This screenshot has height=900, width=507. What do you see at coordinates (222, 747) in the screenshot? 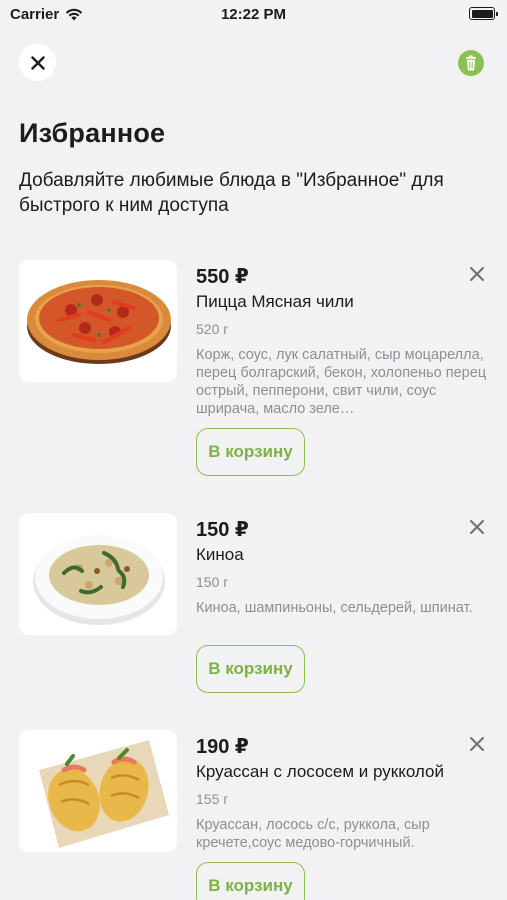
I see `item-price: 190 ₽` at bounding box center [222, 747].